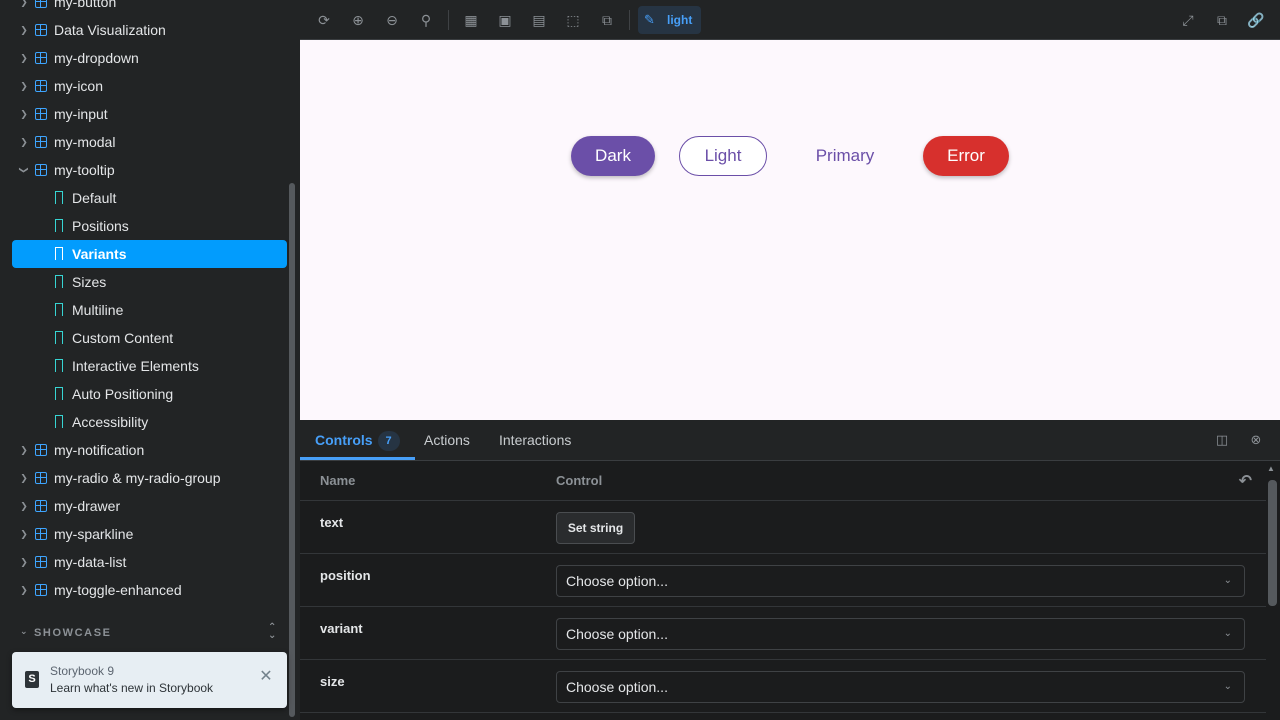 This screenshot has width=1280, height=720. What do you see at coordinates (505, 20) in the screenshot?
I see `background-icon: ▣` at bounding box center [505, 20].